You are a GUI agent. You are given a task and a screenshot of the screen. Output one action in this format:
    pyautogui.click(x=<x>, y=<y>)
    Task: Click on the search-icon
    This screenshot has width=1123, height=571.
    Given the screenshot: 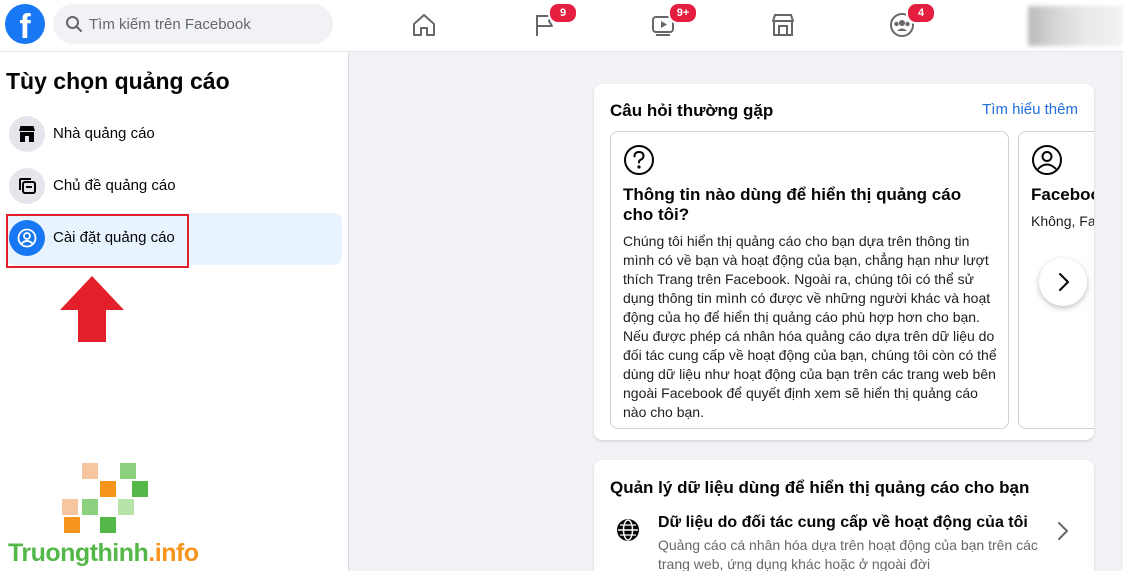 What is the action you would take?
    pyautogui.click(x=74, y=24)
    